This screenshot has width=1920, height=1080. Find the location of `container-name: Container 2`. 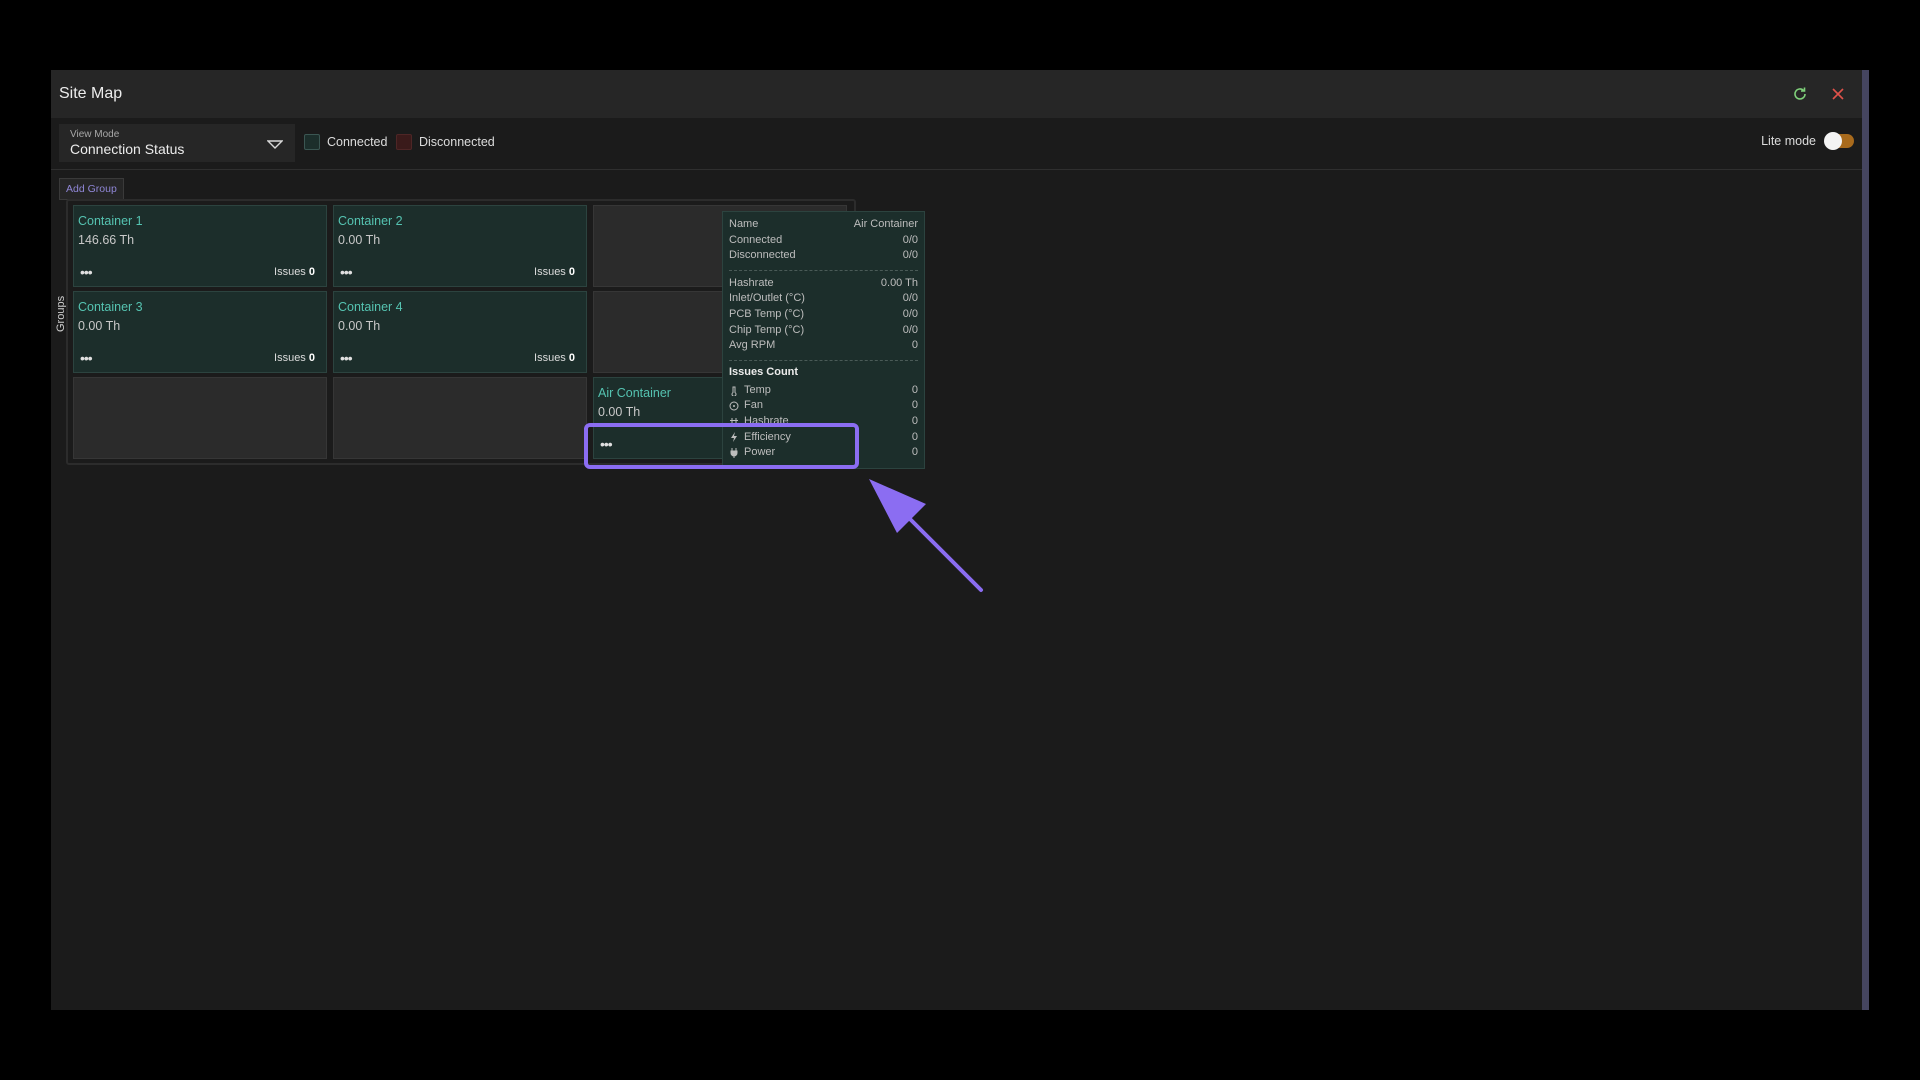

container-name: Container 2 is located at coordinates (370, 221).